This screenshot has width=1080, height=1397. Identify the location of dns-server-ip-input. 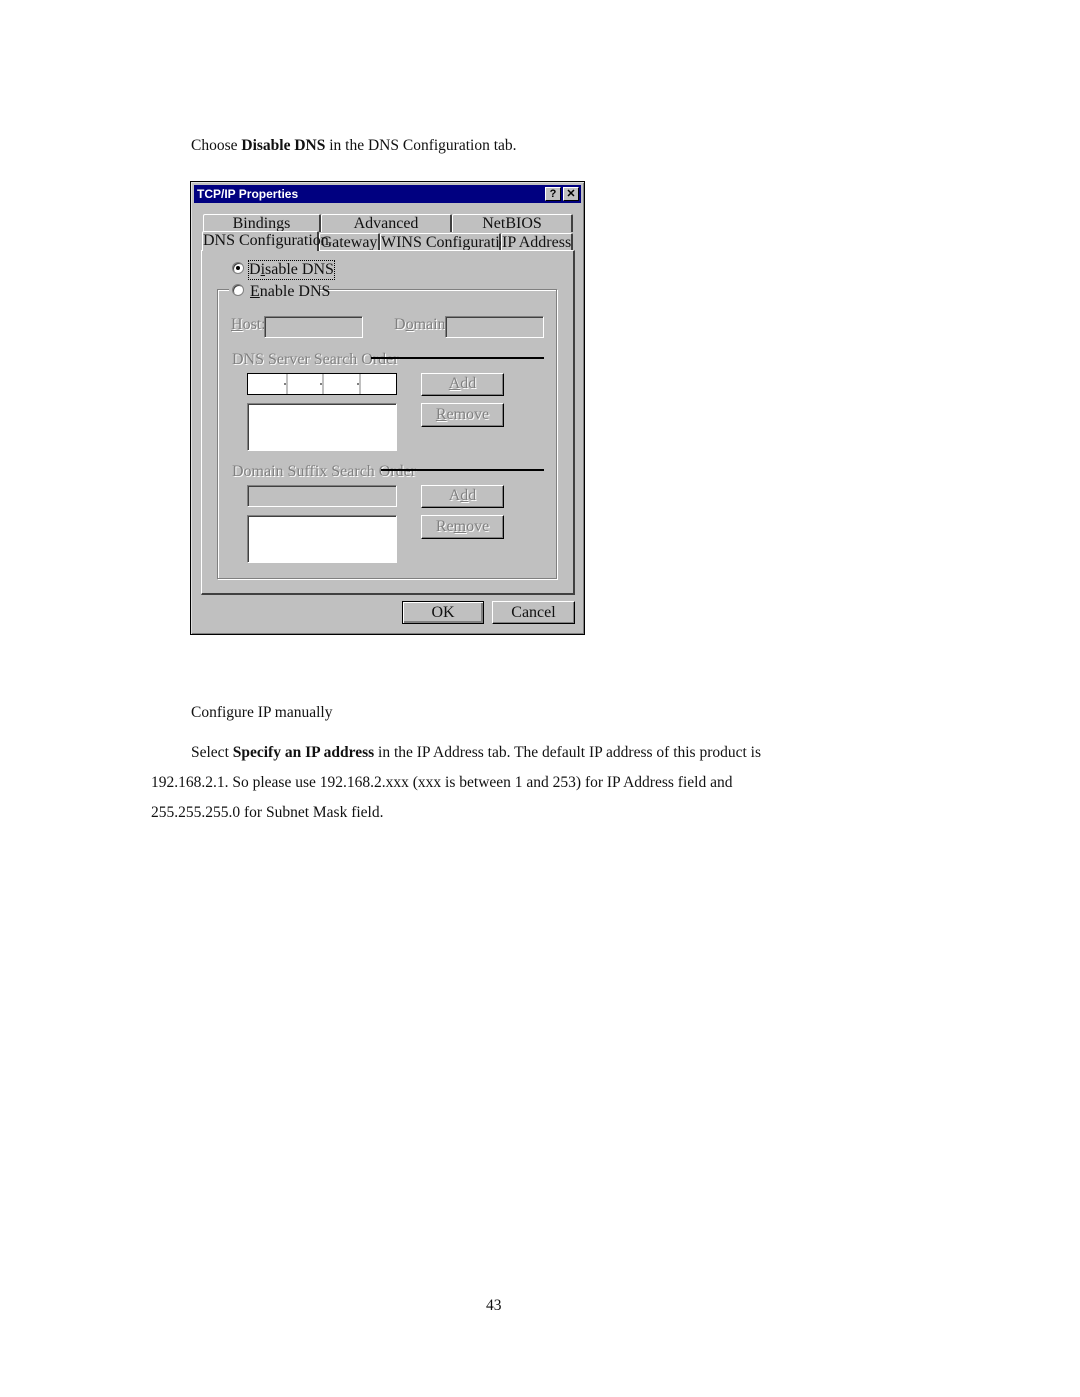
(322, 384).